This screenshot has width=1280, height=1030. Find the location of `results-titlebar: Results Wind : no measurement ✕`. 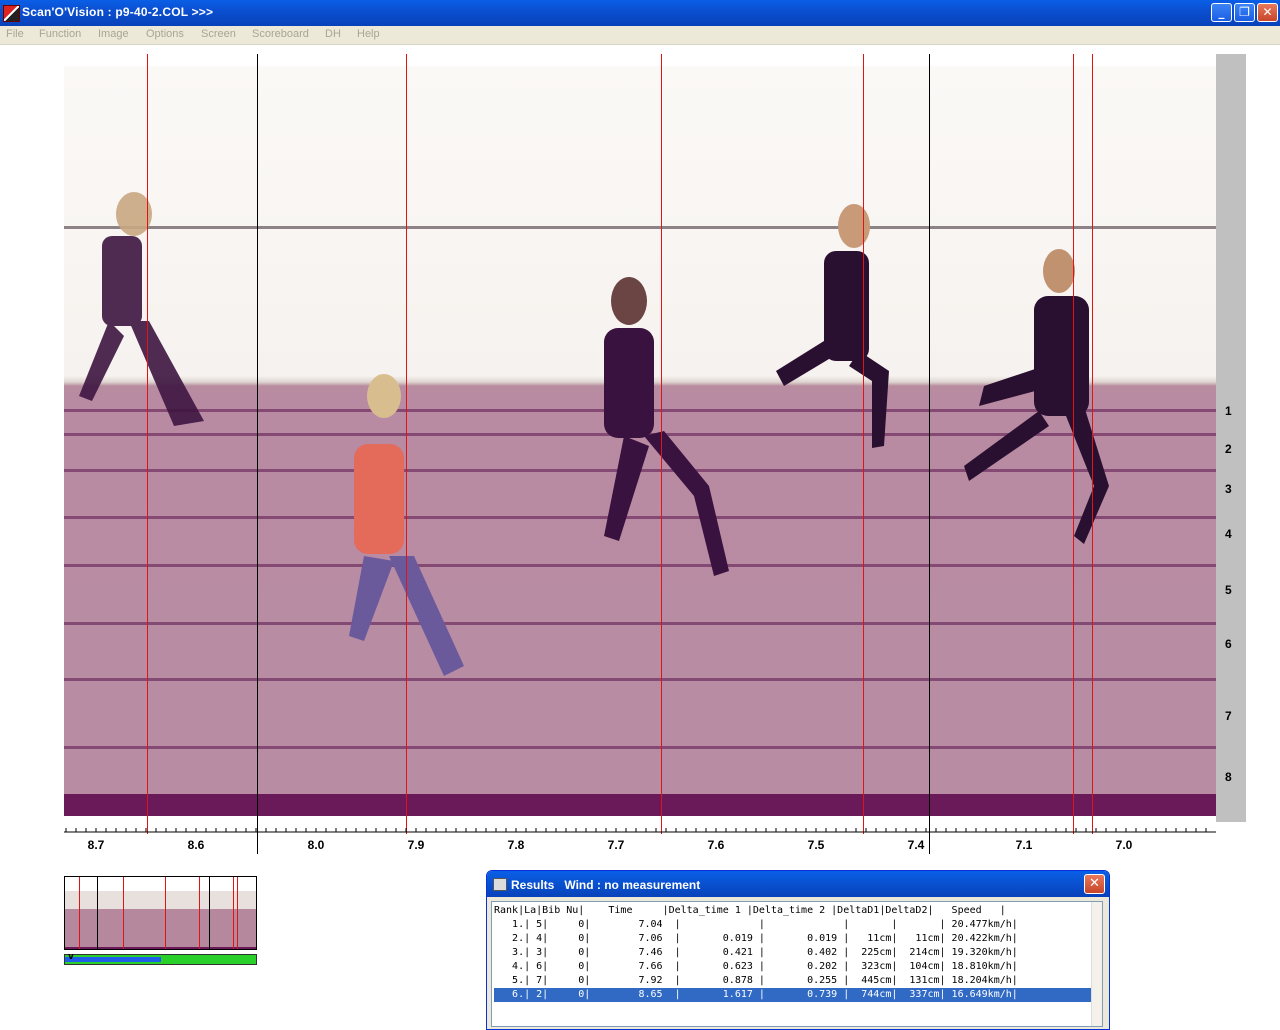

results-titlebar: Results Wind : no measurement ✕ is located at coordinates (798, 884).